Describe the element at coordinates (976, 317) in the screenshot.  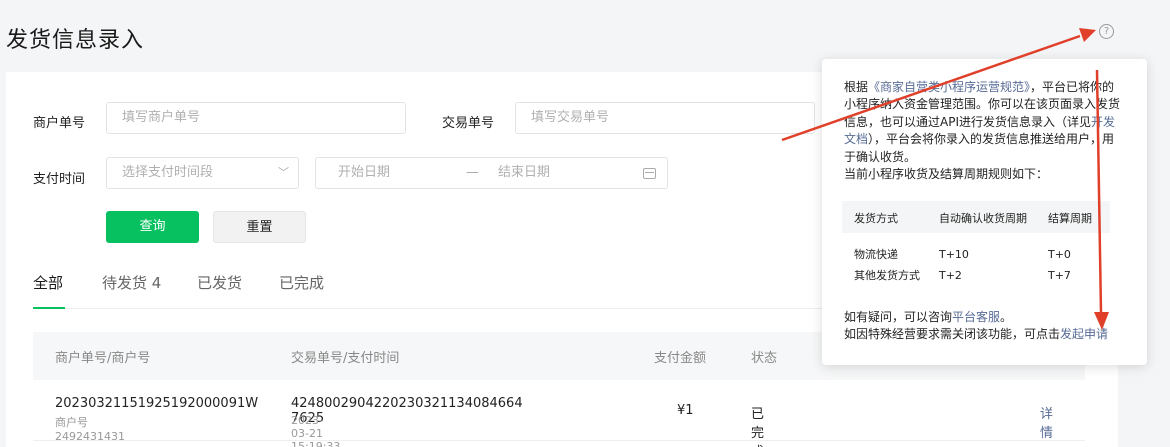
I see `customer-service-link: 平台客服` at that location.